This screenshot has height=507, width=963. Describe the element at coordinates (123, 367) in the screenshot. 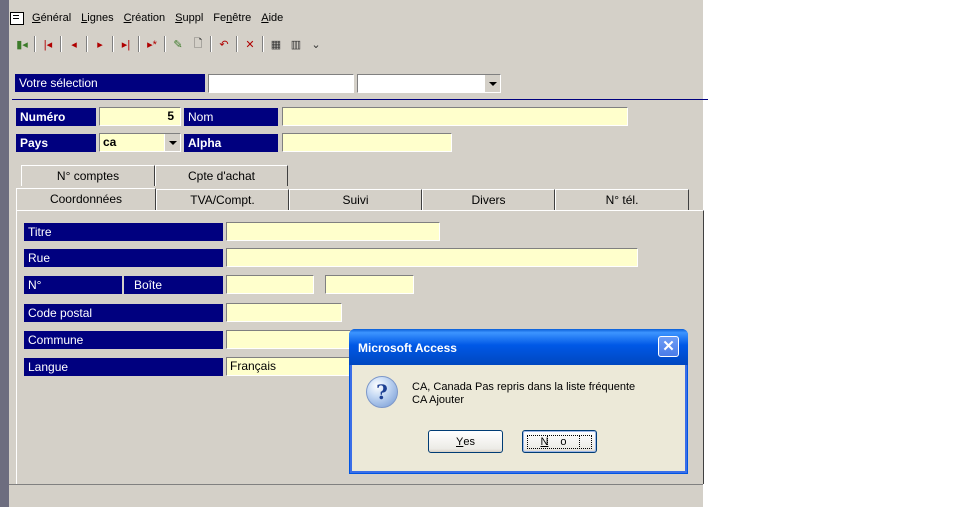

I see `langue-label: Langue` at that location.